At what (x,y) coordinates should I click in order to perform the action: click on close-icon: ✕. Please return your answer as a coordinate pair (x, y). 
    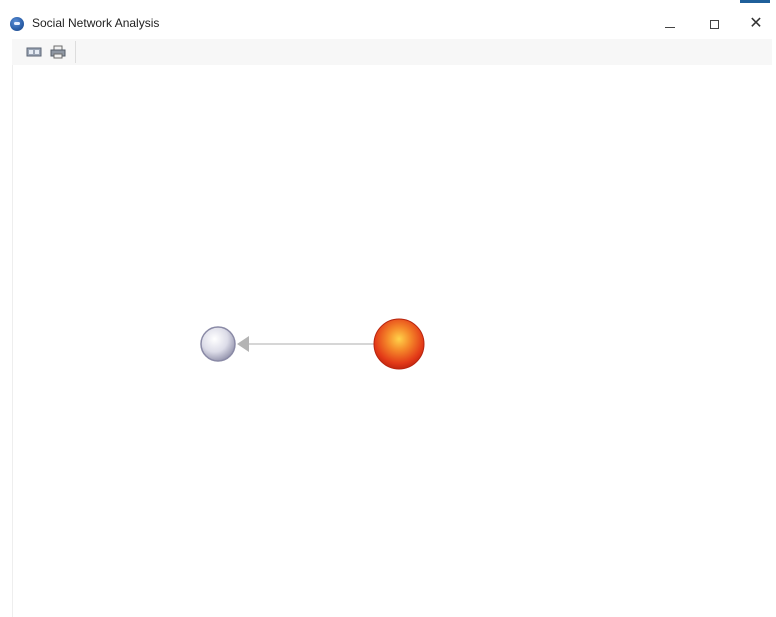
    Looking at the image, I should click on (756, 23).